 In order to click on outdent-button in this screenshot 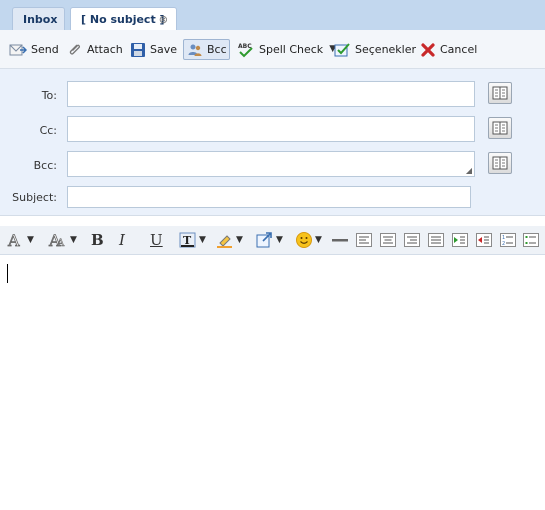, I will do `click(484, 240)`.